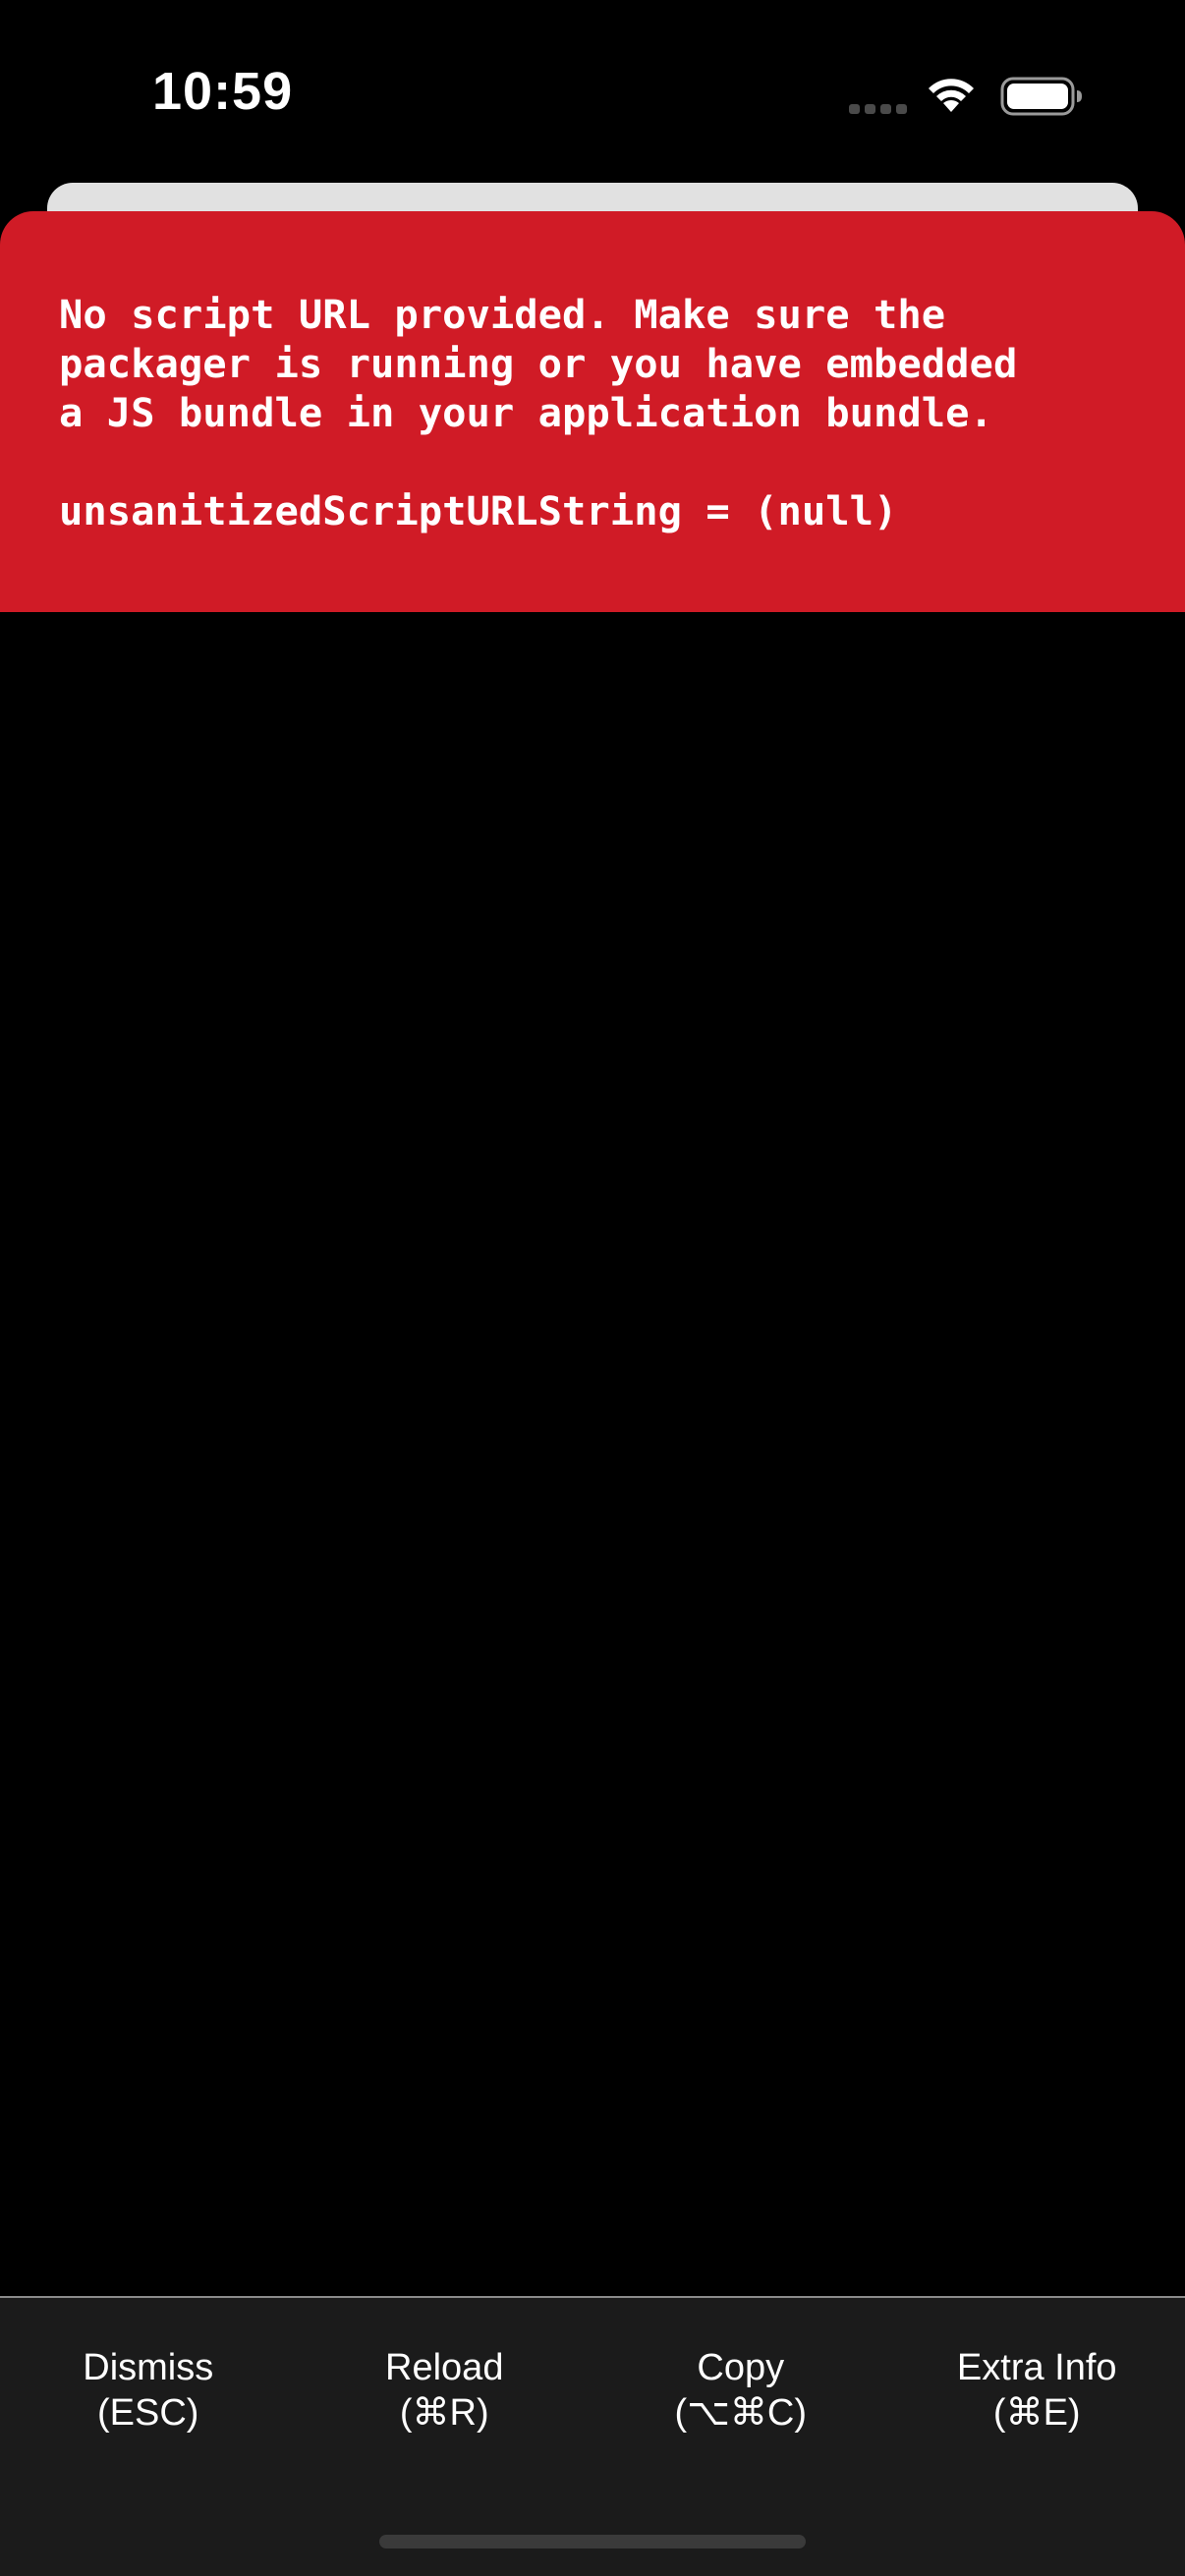 Image resolution: width=1185 pixels, height=2576 pixels. What do you see at coordinates (952, 95) in the screenshot?
I see `wifi-icon` at bounding box center [952, 95].